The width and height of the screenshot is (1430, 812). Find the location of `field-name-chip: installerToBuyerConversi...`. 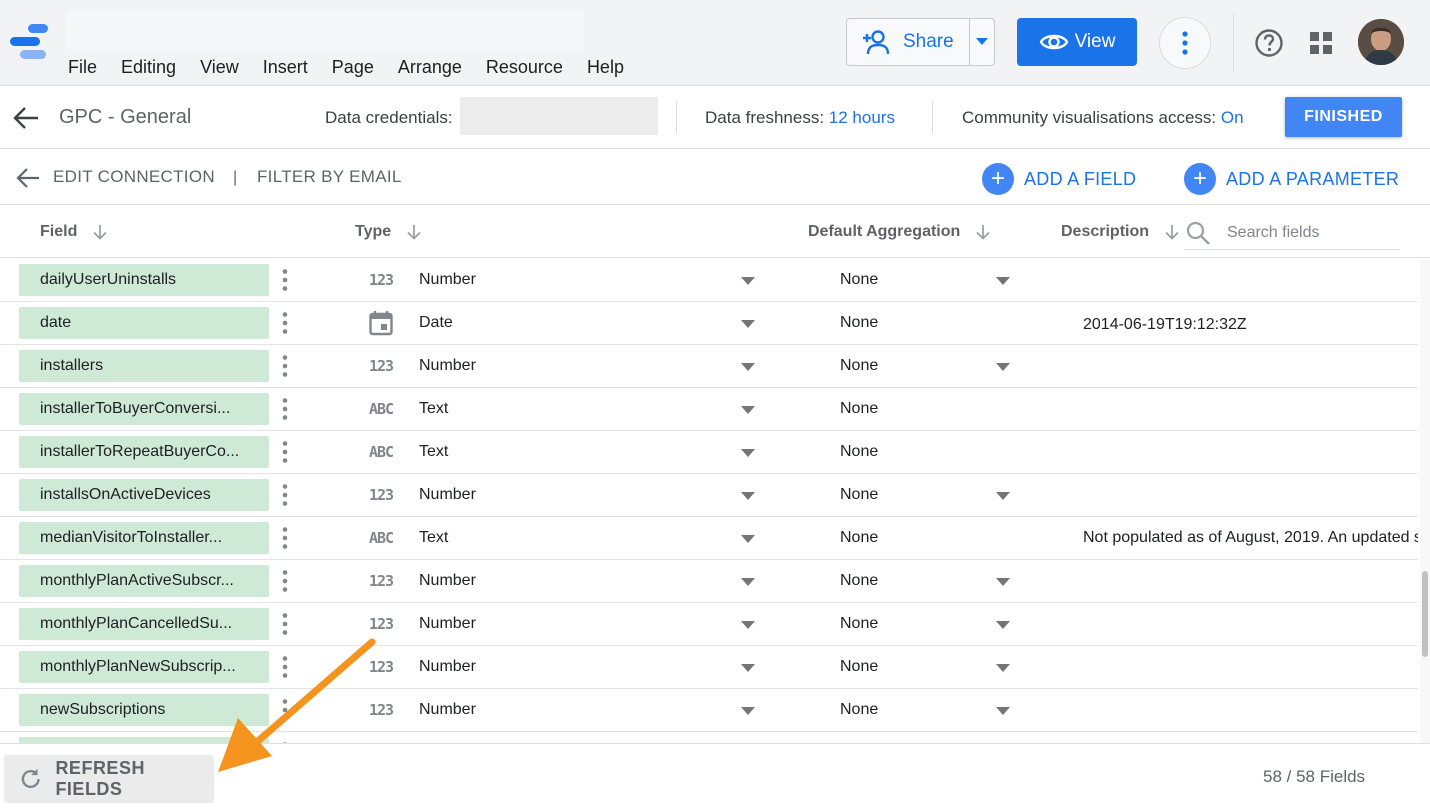

field-name-chip: installerToBuyerConversi... is located at coordinates (144, 409).